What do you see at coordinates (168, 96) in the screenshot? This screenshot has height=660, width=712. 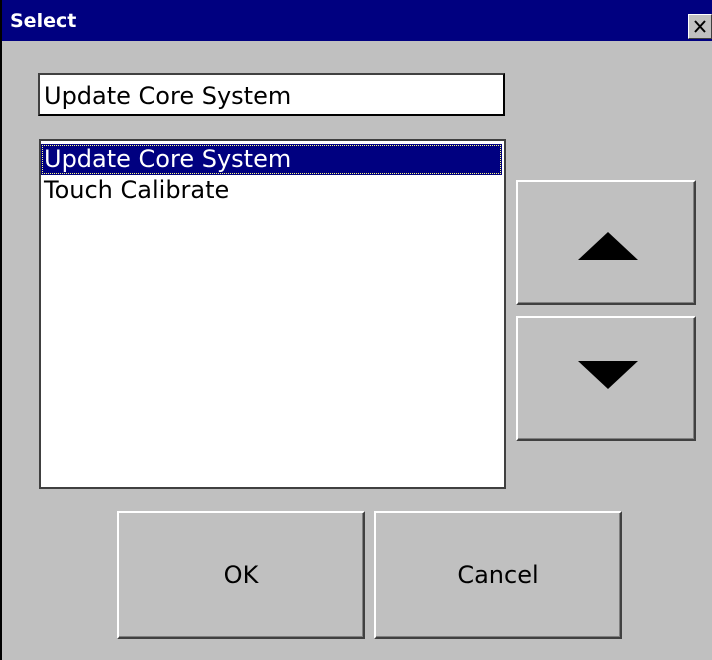 I see `selection-edit-value: Update Core System` at bounding box center [168, 96].